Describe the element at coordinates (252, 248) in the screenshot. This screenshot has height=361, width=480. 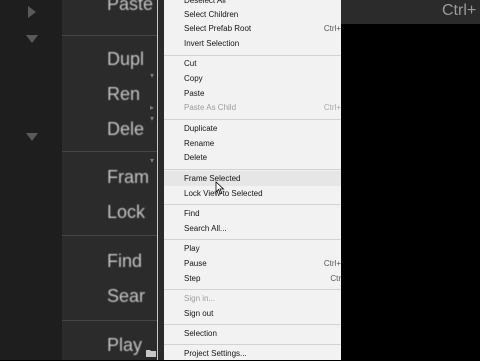
I see `menu-item-play: Play` at that location.